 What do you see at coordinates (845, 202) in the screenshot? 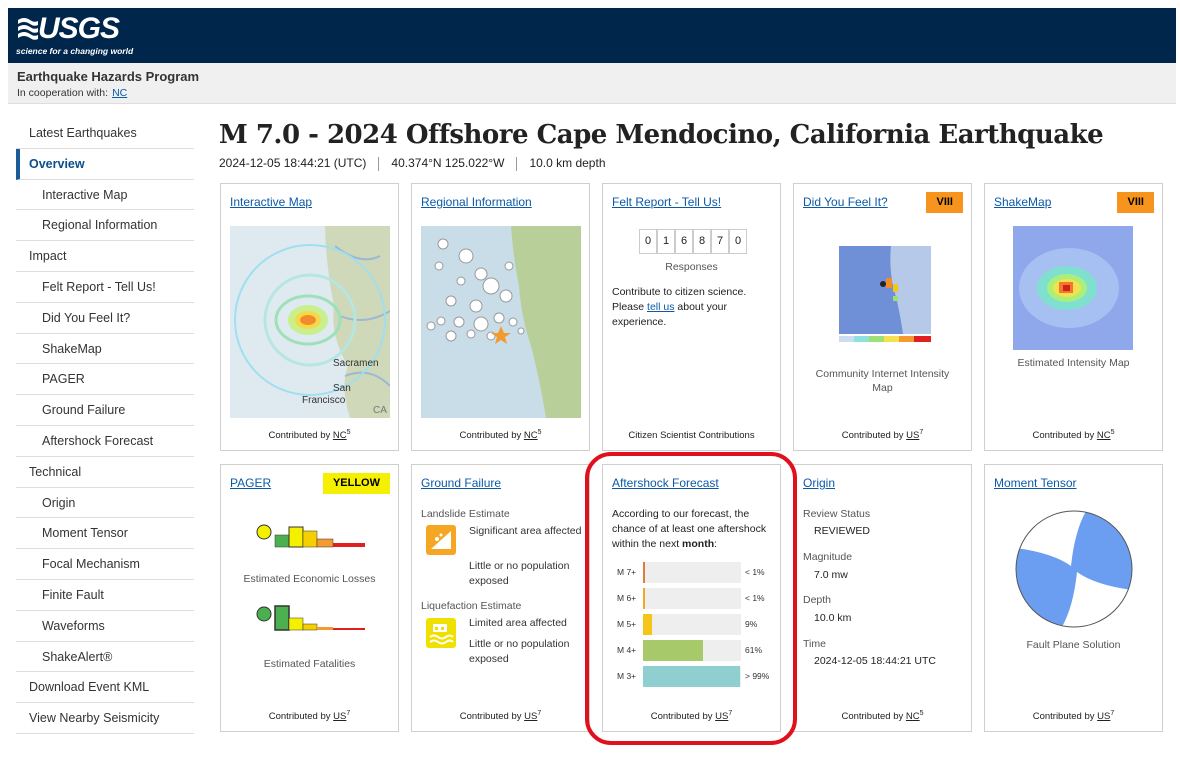
I see `dyfi-link: Did You Feel It?` at bounding box center [845, 202].